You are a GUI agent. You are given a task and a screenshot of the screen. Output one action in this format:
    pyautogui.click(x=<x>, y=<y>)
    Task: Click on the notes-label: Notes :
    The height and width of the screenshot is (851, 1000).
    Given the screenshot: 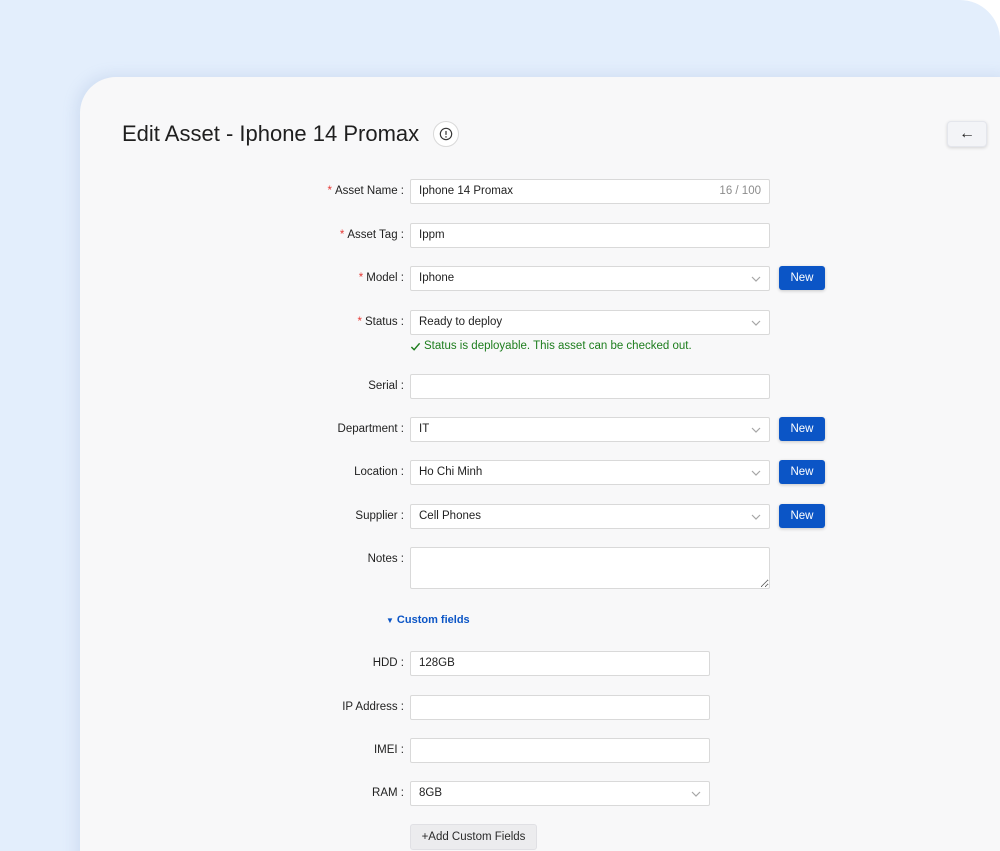 What is the action you would take?
    pyautogui.click(x=385, y=559)
    